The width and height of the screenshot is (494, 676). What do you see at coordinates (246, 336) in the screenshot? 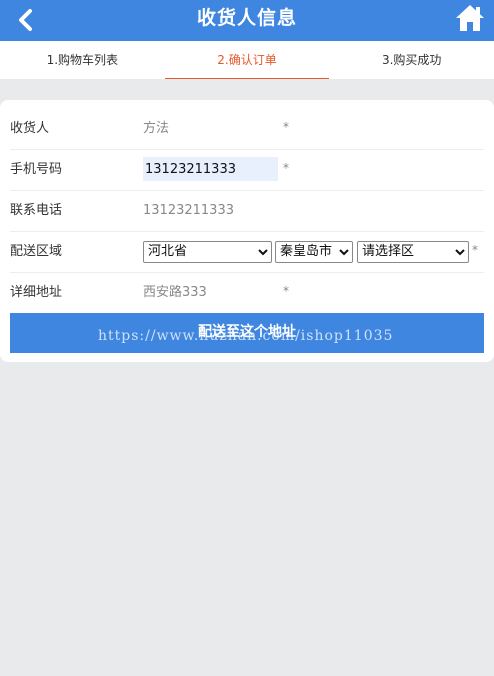
I see `watermark: https://www.huzhan.com/ishop11035` at bounding box center [246, 336].